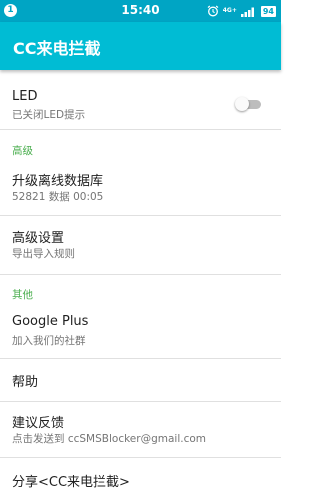 This screenshot has width=320, height=500. What do you see at coordinates (140, 246) in the screenshot?
I see `setting-advanced: 高级设置 导出导入规则` at bounding box center [140, 246].